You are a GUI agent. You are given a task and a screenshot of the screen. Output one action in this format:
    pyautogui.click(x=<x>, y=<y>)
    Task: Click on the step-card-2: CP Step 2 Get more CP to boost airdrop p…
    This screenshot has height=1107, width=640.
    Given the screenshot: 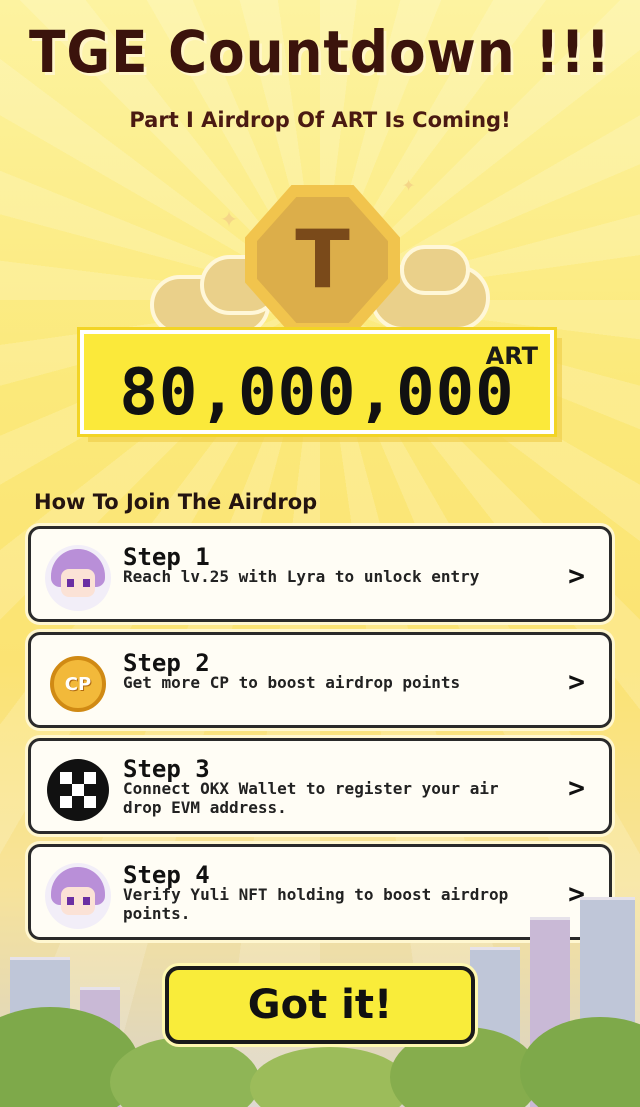 What is the action you would take?
    pyautogui.click(x=320, y=680)
    